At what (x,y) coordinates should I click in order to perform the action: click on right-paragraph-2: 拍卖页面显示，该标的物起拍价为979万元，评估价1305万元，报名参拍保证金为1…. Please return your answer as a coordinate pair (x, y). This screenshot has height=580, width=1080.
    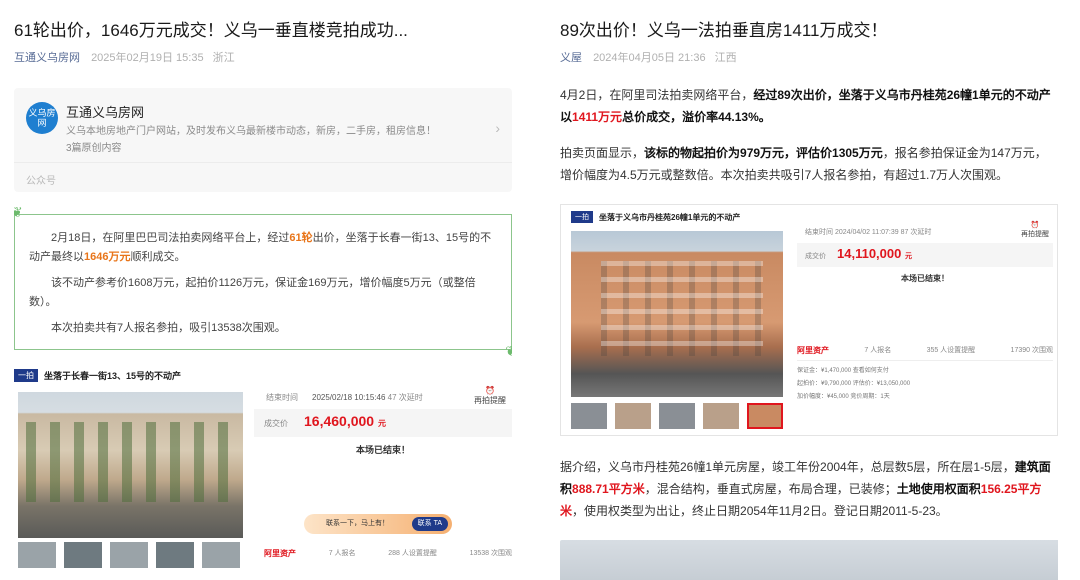
    Looking at the image, I should click on (803, 164).